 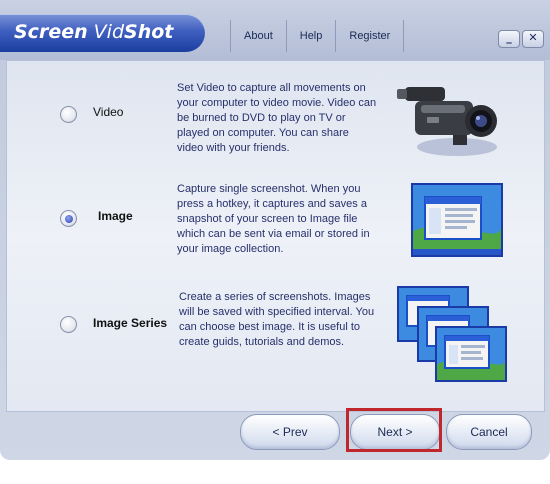 I want to click on top-menu: About Help Register, so click(x=317, y=36).